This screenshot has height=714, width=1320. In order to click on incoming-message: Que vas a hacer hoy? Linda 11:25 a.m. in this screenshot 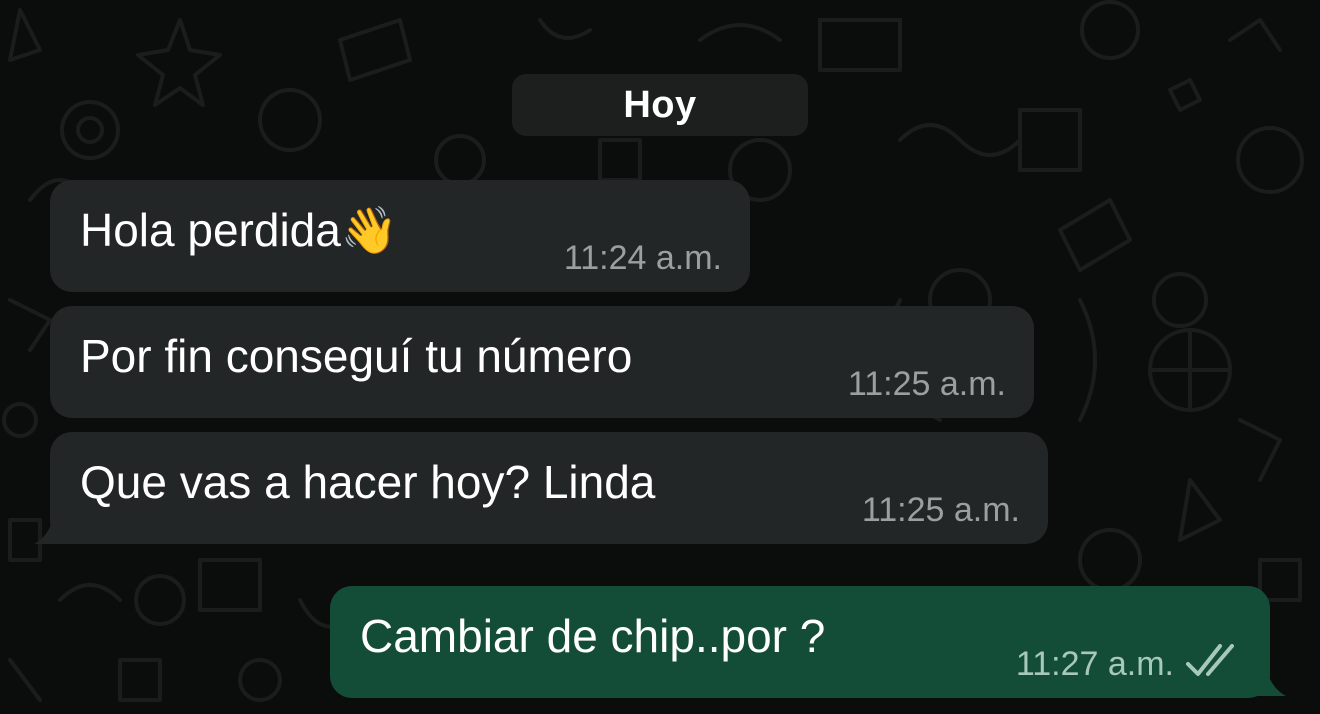, I will do `click(549, 488)`.